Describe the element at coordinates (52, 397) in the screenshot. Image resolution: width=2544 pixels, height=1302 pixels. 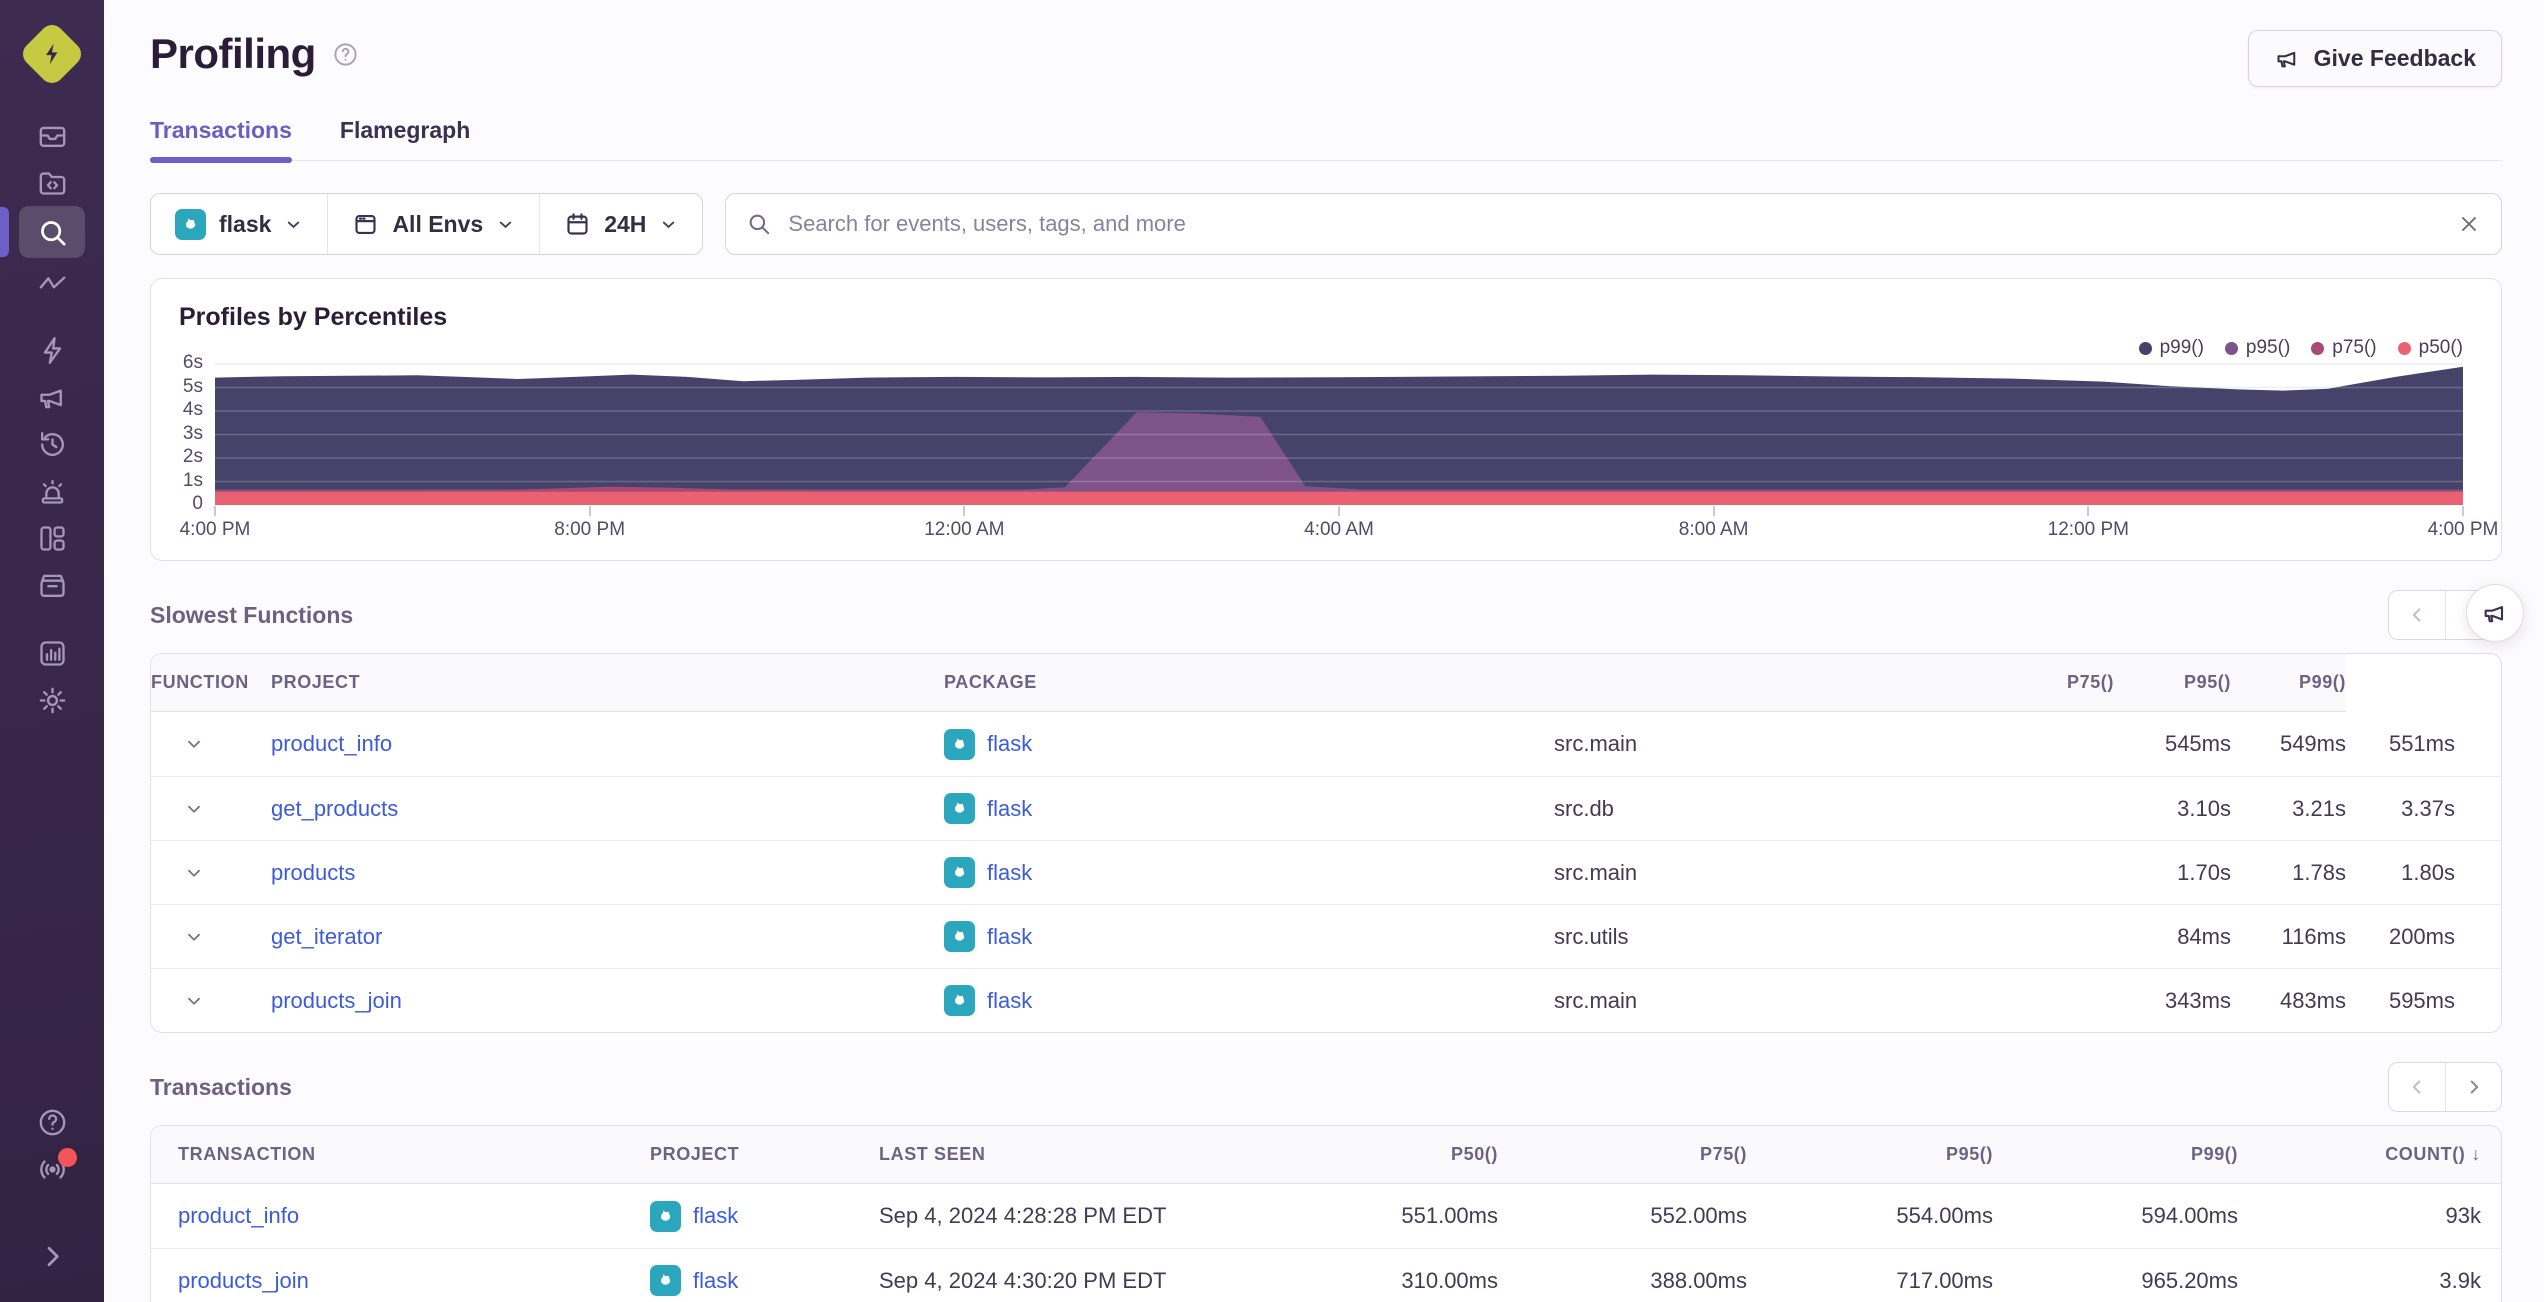
I see `sidebar-item-feedback` at that location.